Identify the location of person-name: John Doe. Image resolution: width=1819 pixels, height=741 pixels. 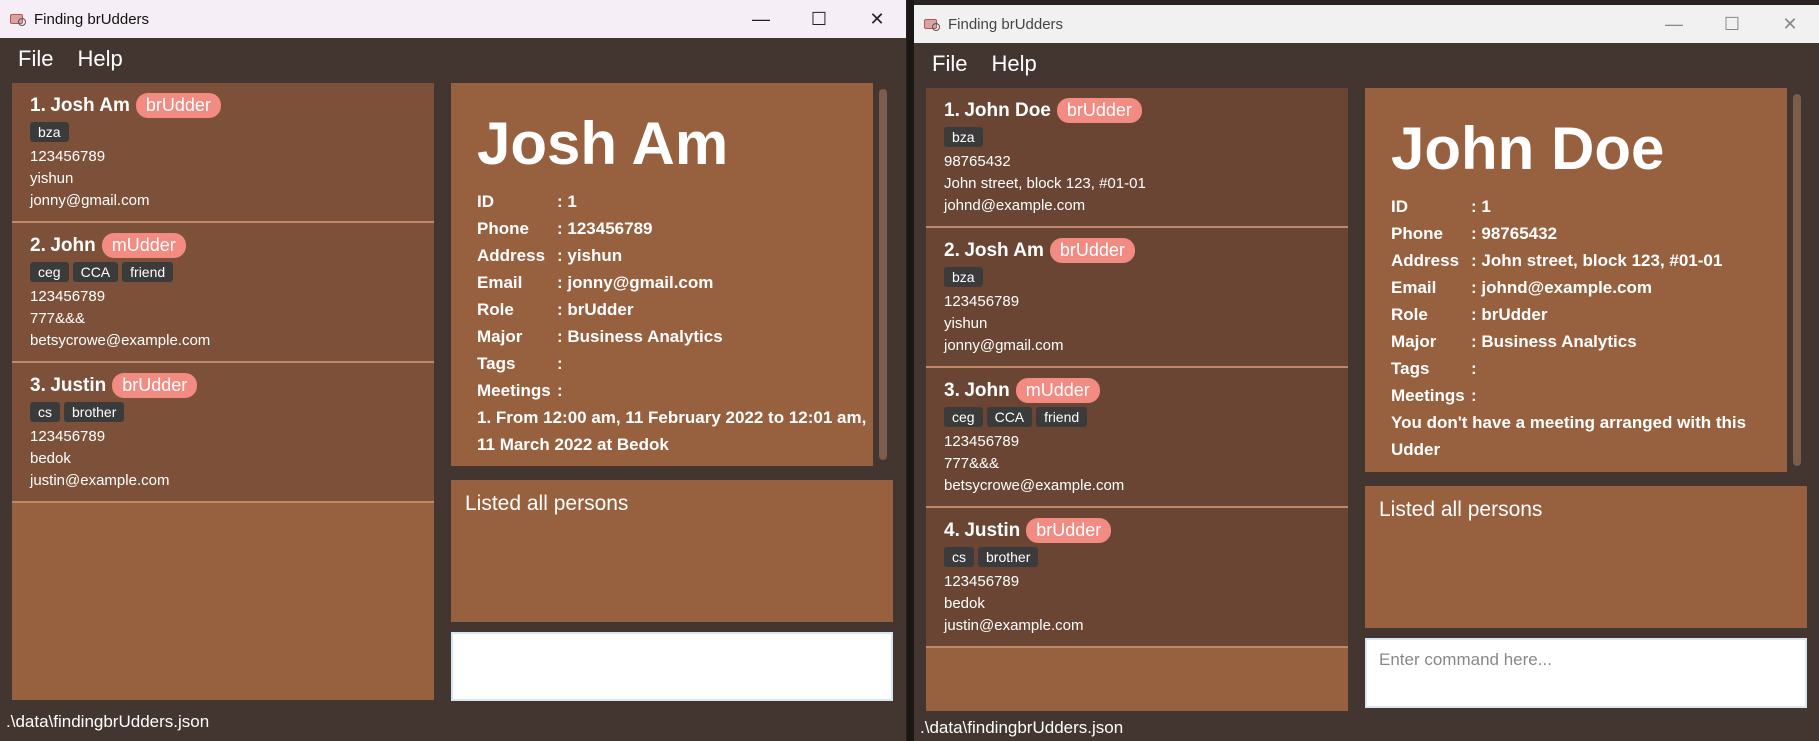
(1007, 110).